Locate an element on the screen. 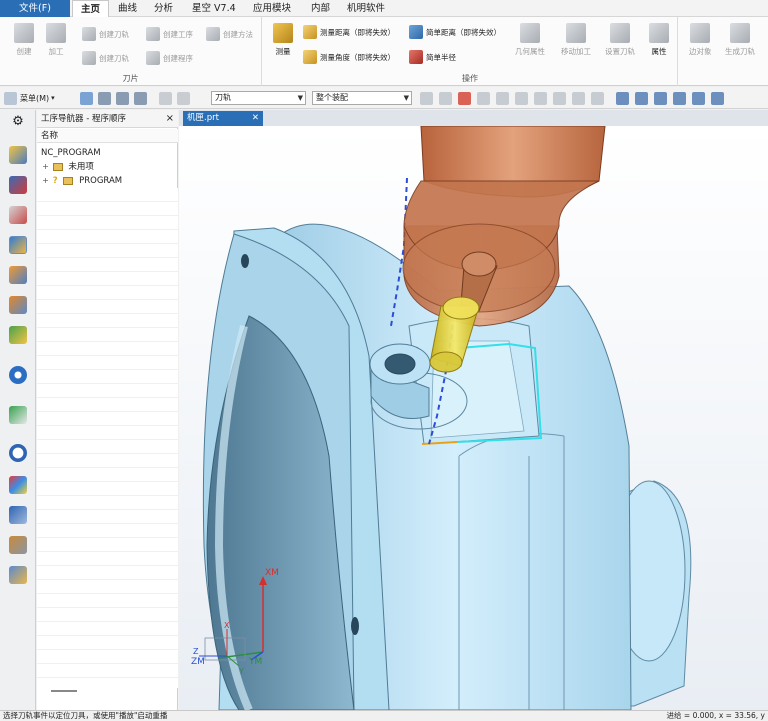  edge-object-button: 边对象 is located at coordinates (700, 40).